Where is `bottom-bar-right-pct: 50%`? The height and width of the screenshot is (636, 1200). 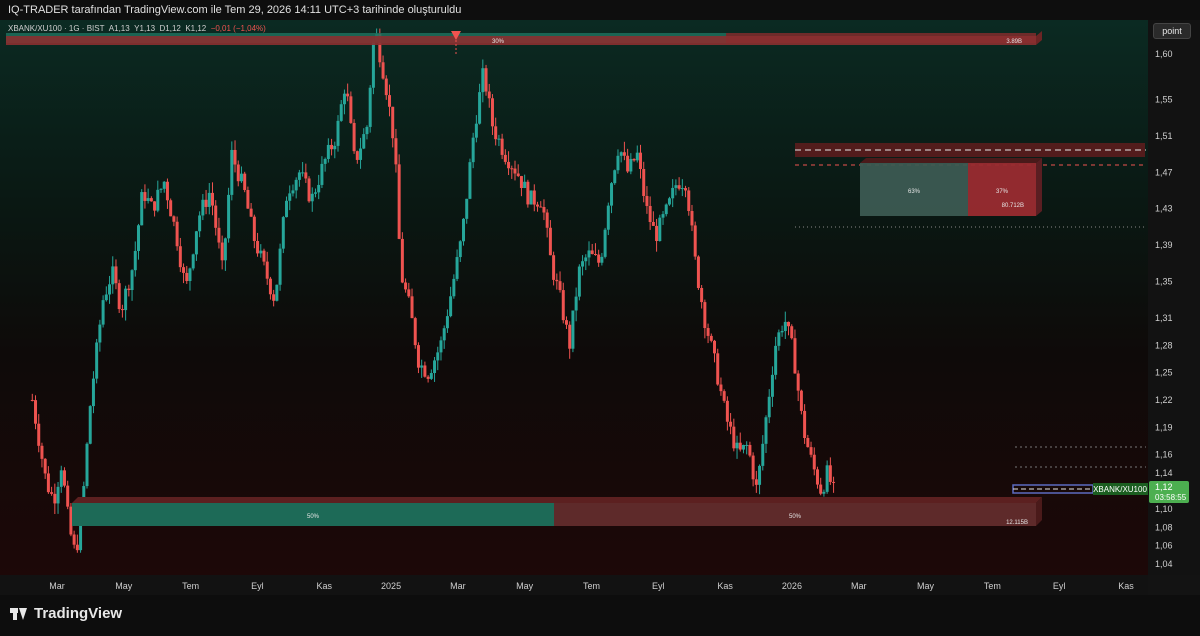
bottom-bar-right-pct: 50% is located at coordinates (795, 517).